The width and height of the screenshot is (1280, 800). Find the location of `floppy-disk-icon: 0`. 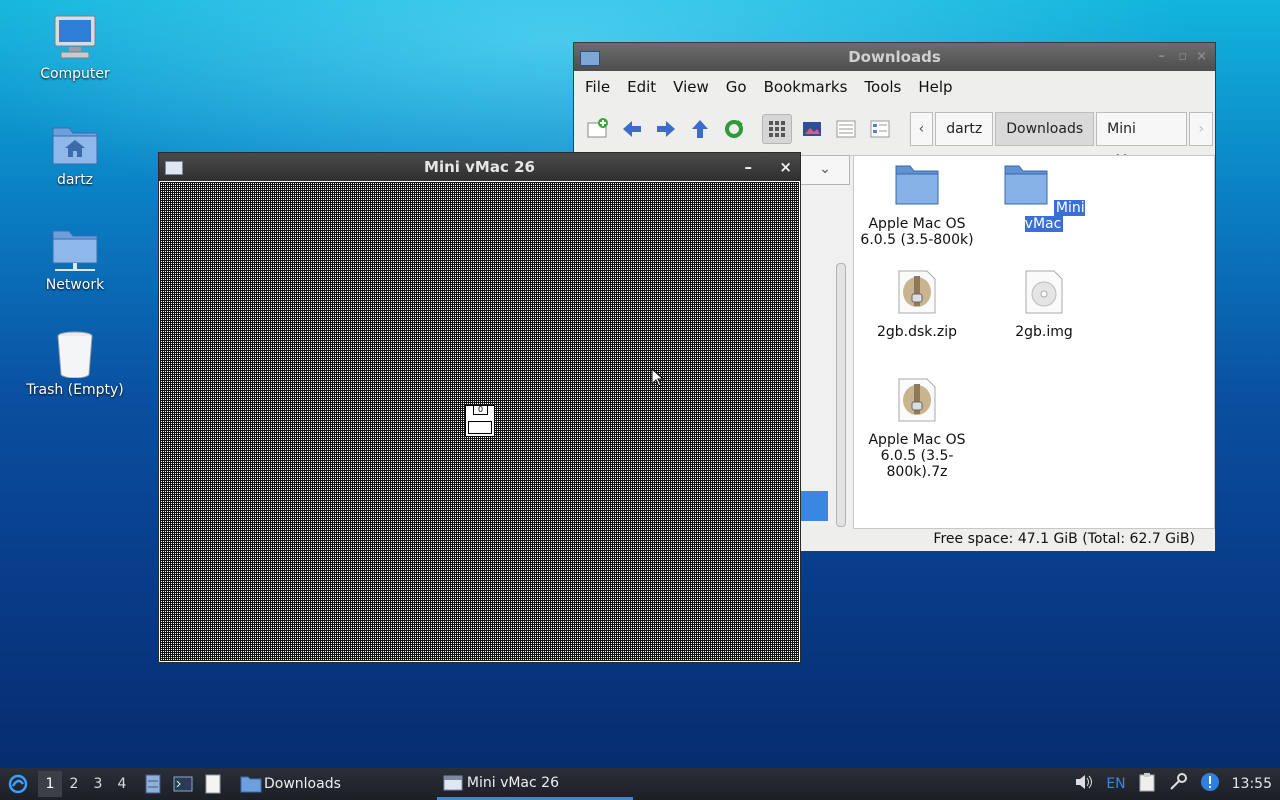

floppy-disk-icon: 0 is located at coordinates (480, 421).